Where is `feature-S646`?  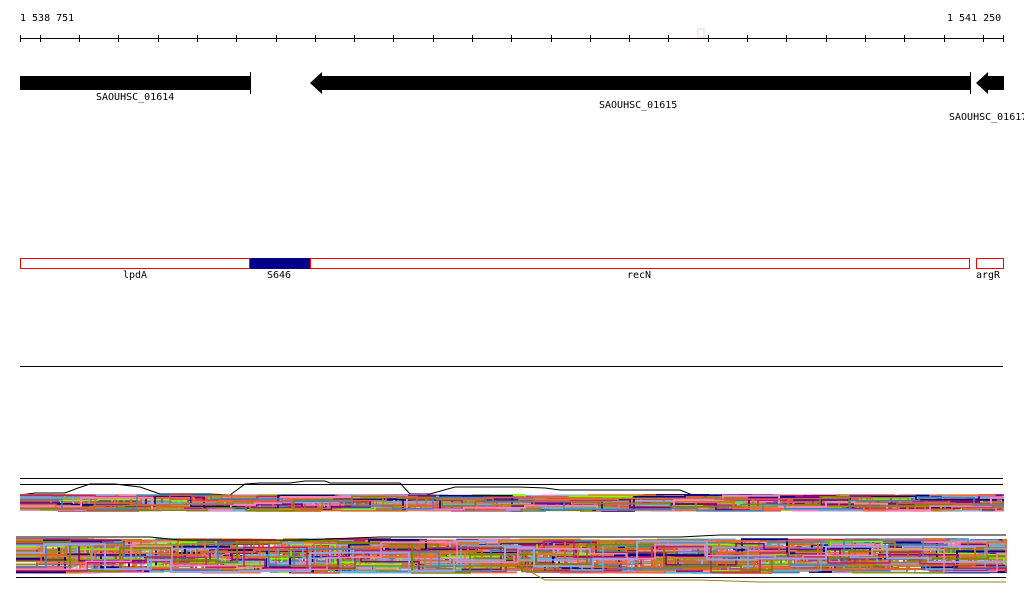
feature-S646 is located at coordinates (280, 263).